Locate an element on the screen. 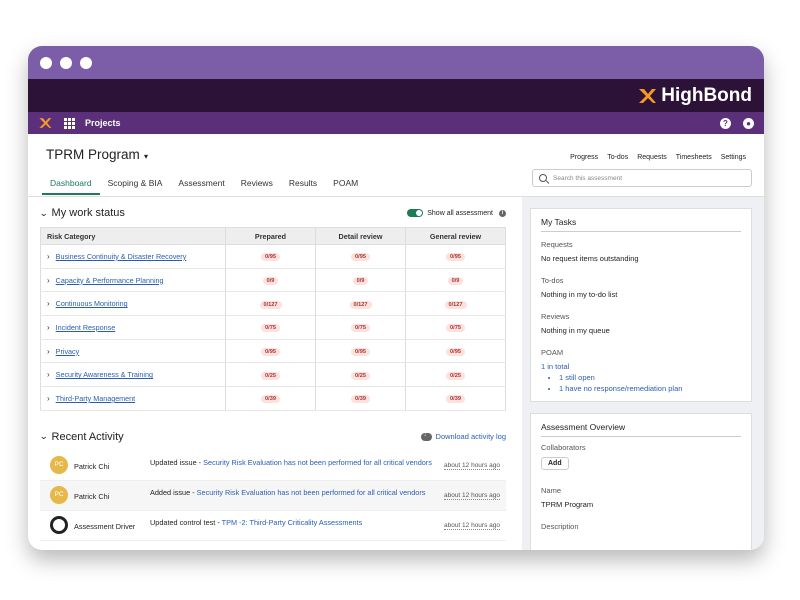  window-dot-maximize is located at coordinates (86, 62).